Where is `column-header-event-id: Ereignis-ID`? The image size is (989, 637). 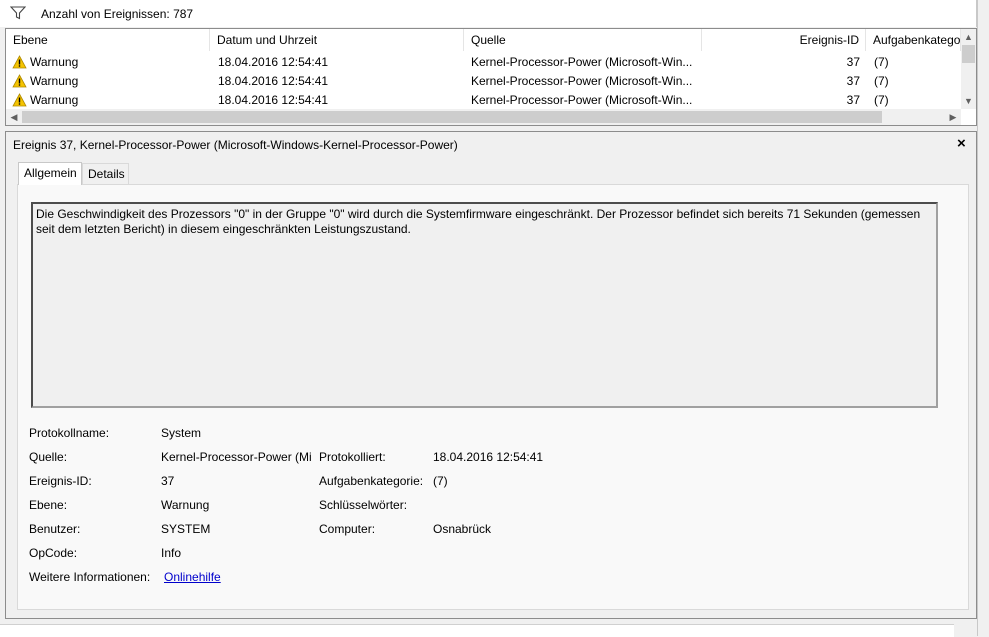 column-header-event-id: Ereignis-ID is located at coordinates (784, 40).